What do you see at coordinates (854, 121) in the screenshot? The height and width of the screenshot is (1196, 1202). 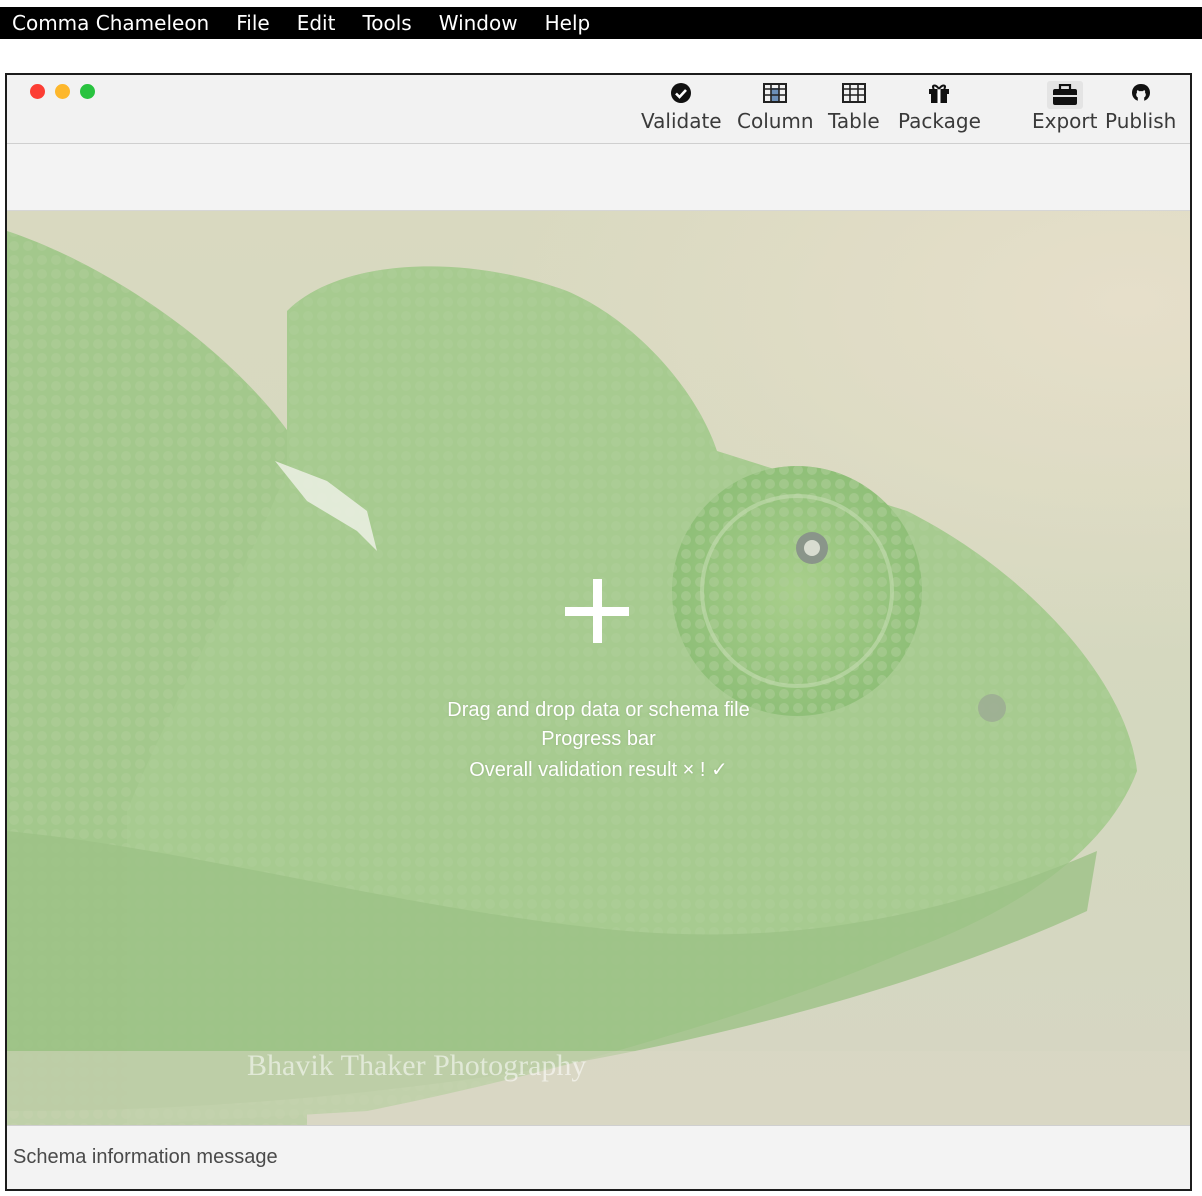 I see `table-label: Table` at bounding box center [854, 121].